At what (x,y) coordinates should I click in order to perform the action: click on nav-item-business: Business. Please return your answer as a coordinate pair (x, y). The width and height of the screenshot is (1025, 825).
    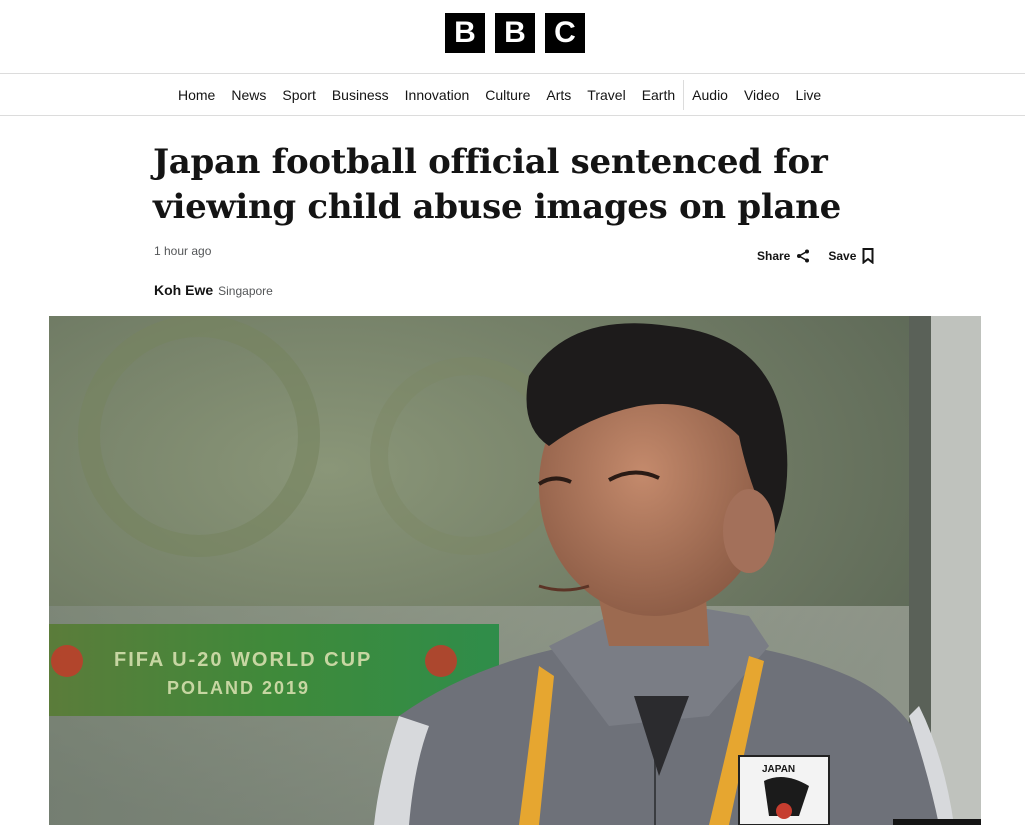
    Looking at the image, I should click on (360, 95).